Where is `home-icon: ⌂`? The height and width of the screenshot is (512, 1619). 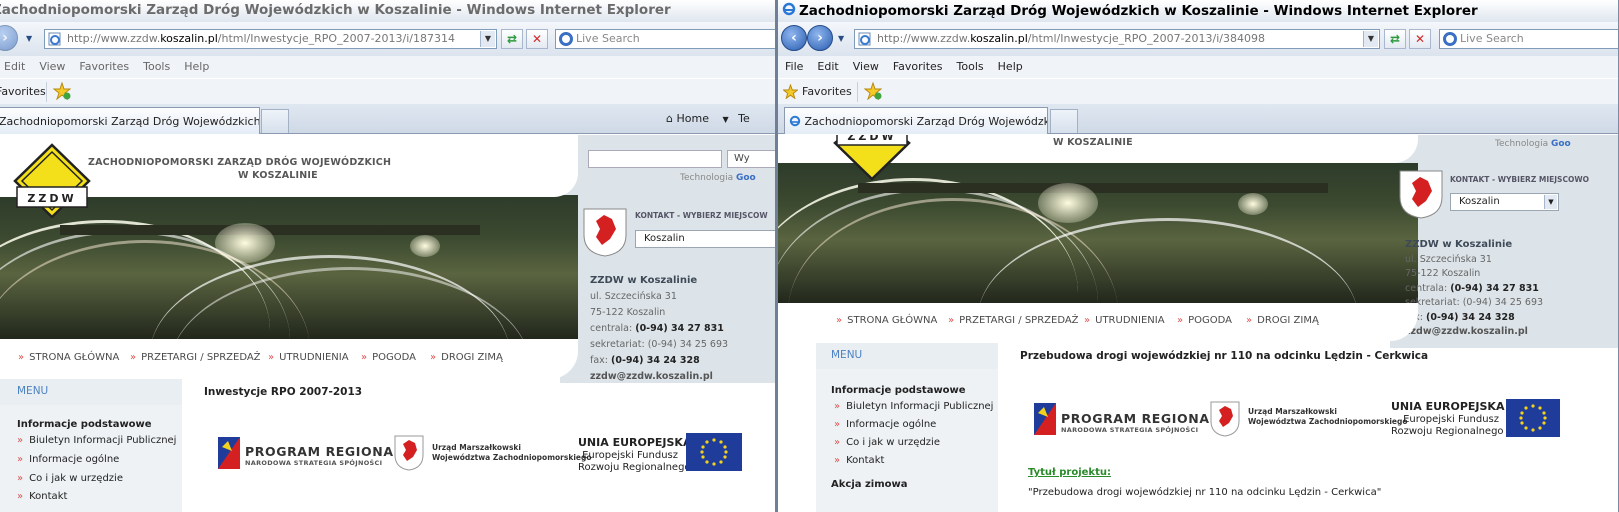 home-icon: ⌂ is located at coordinates (669, 118).